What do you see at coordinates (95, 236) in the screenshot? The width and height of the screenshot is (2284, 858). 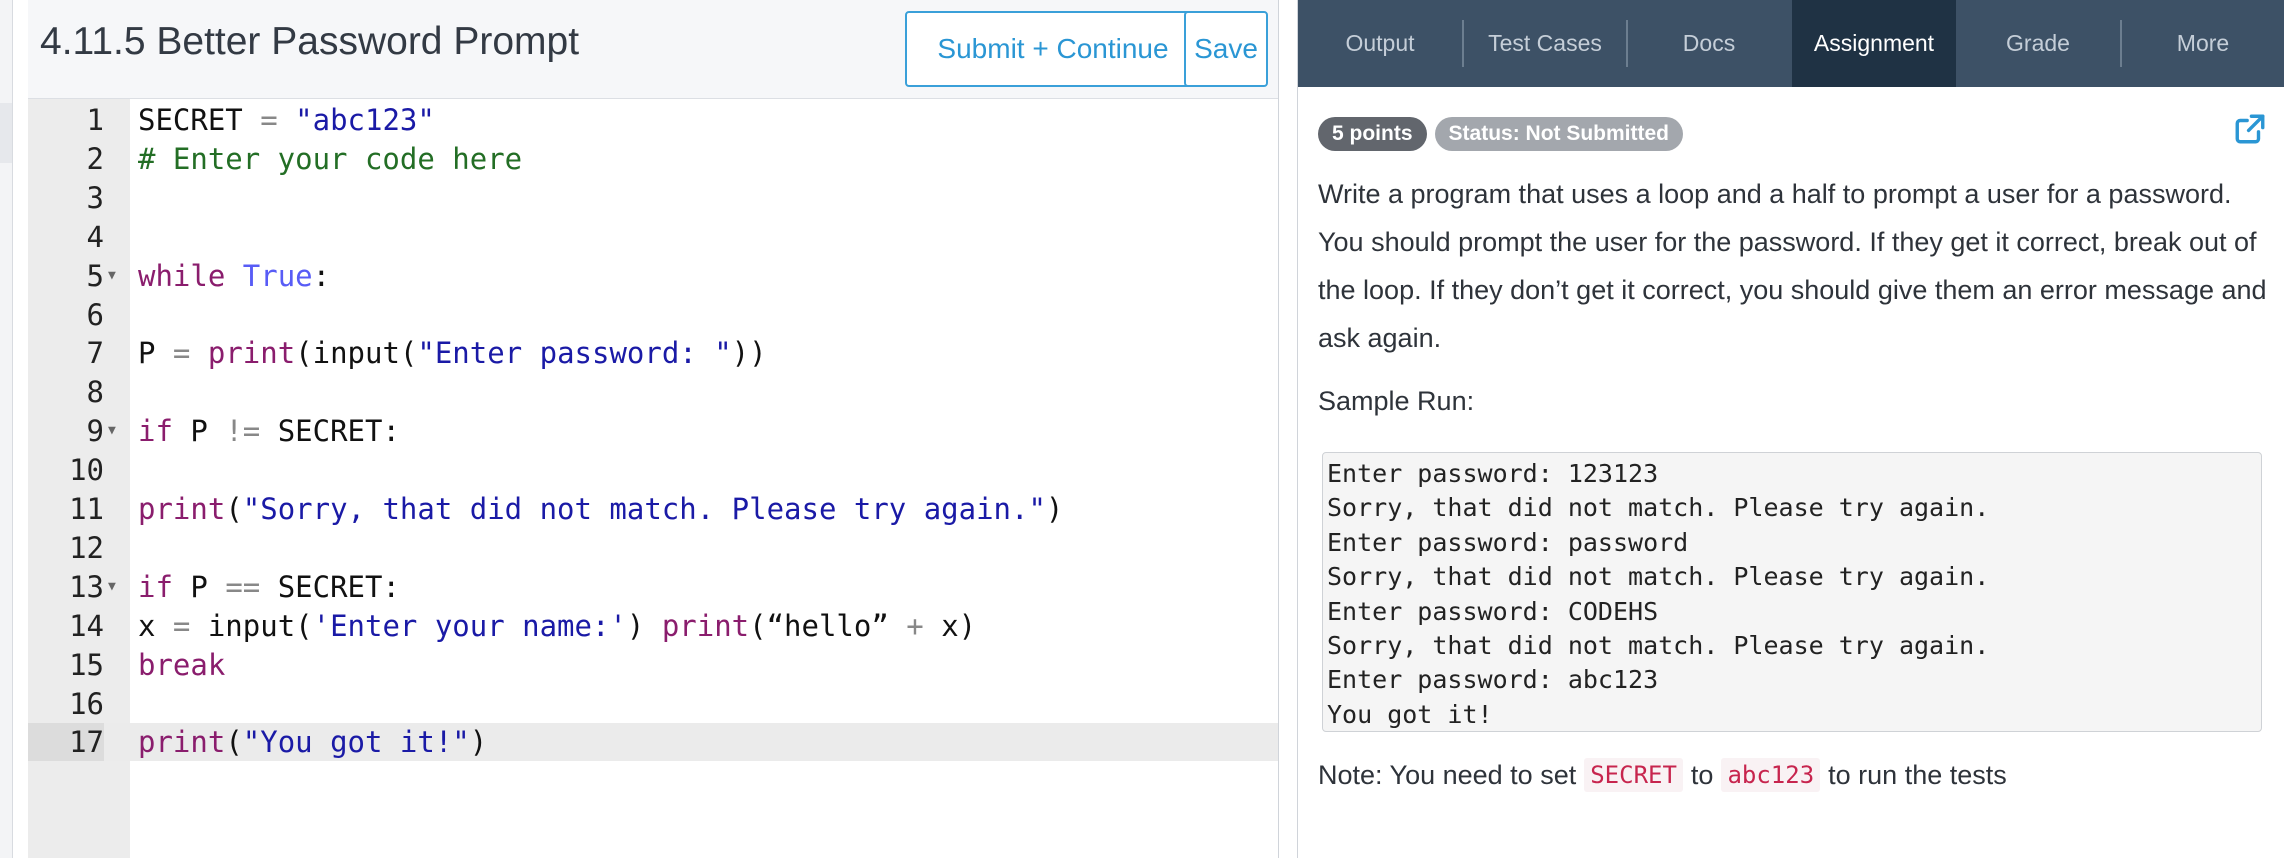 I see `line-number: 4` at bounding box center [95, 236].